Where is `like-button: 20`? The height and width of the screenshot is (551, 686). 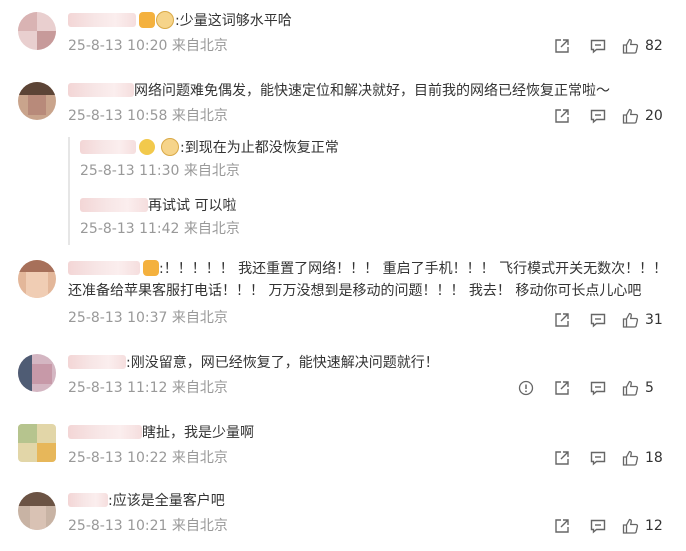
like-button: 20 is located at coordinates (646, 116).